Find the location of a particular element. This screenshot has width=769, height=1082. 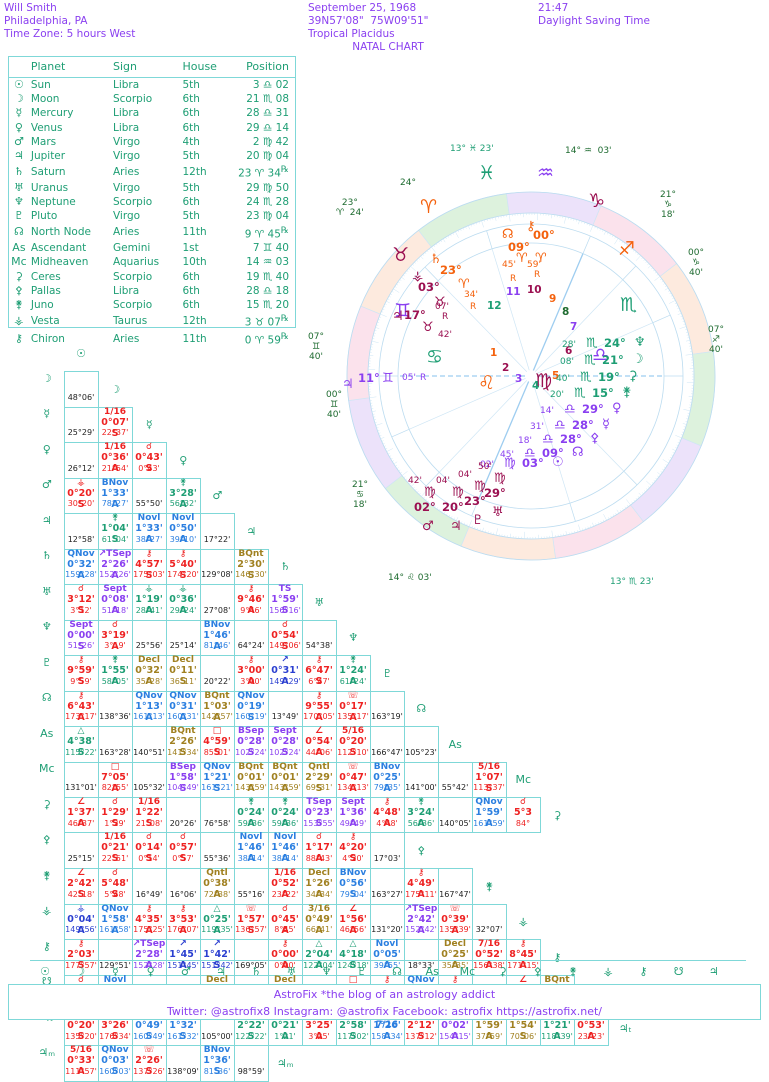

aspect-cell: 3/160°49' A66°41' is located at coordinates (319, 922).